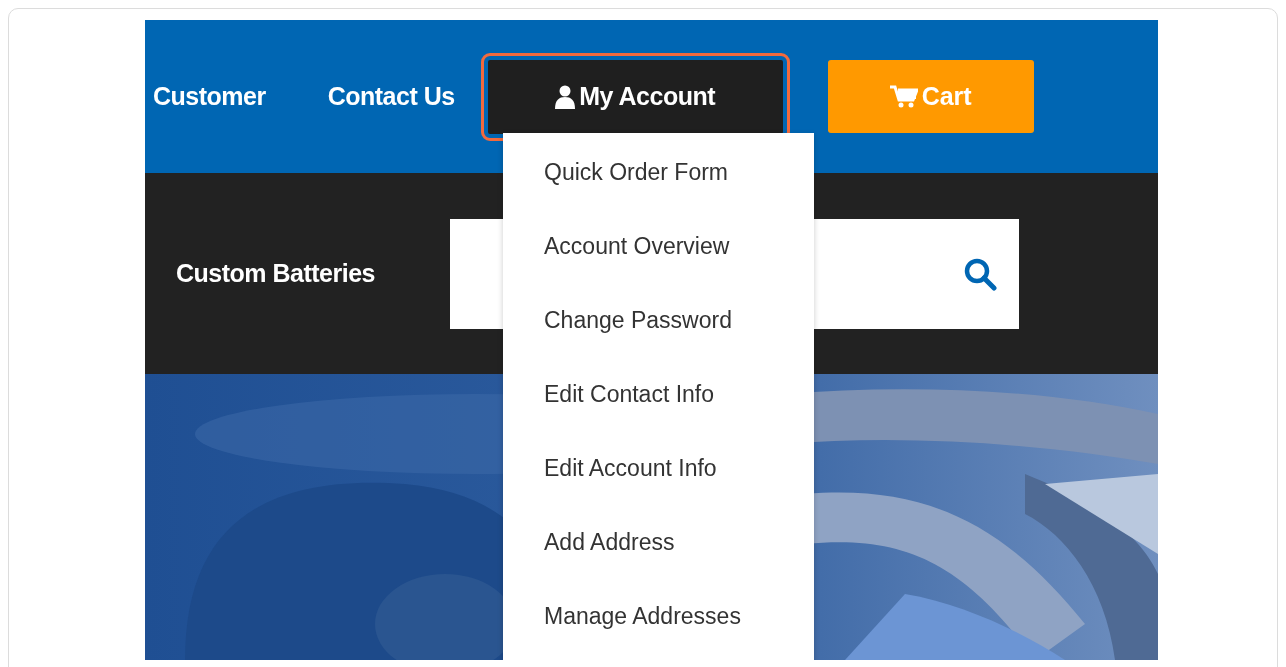  Describe the element at coordinates (275, 273) in the screenshot. I see `category-label: Custom Batteries` at that location.